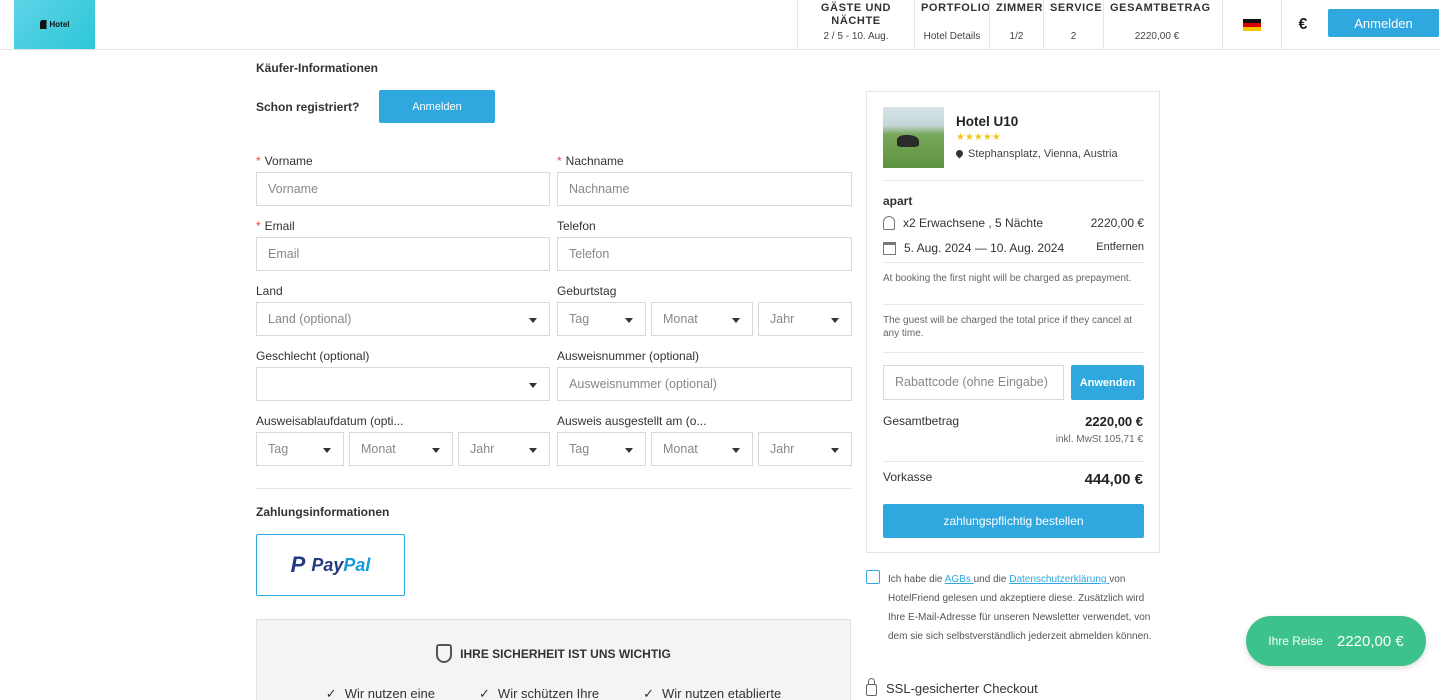  I want to click on country-select: Land (optional), so click(403, 319).